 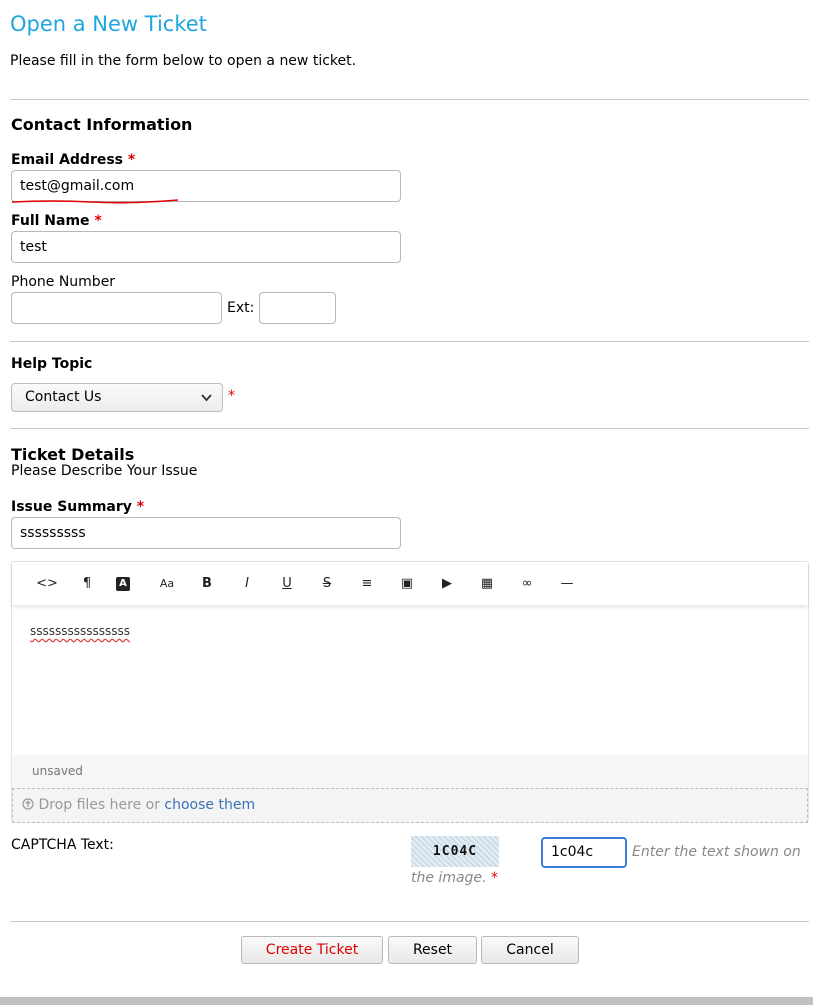 What do you see at coordinates (30, 805) in the screenshot?
I see `upload-icon` at bounding box center [30, 805].